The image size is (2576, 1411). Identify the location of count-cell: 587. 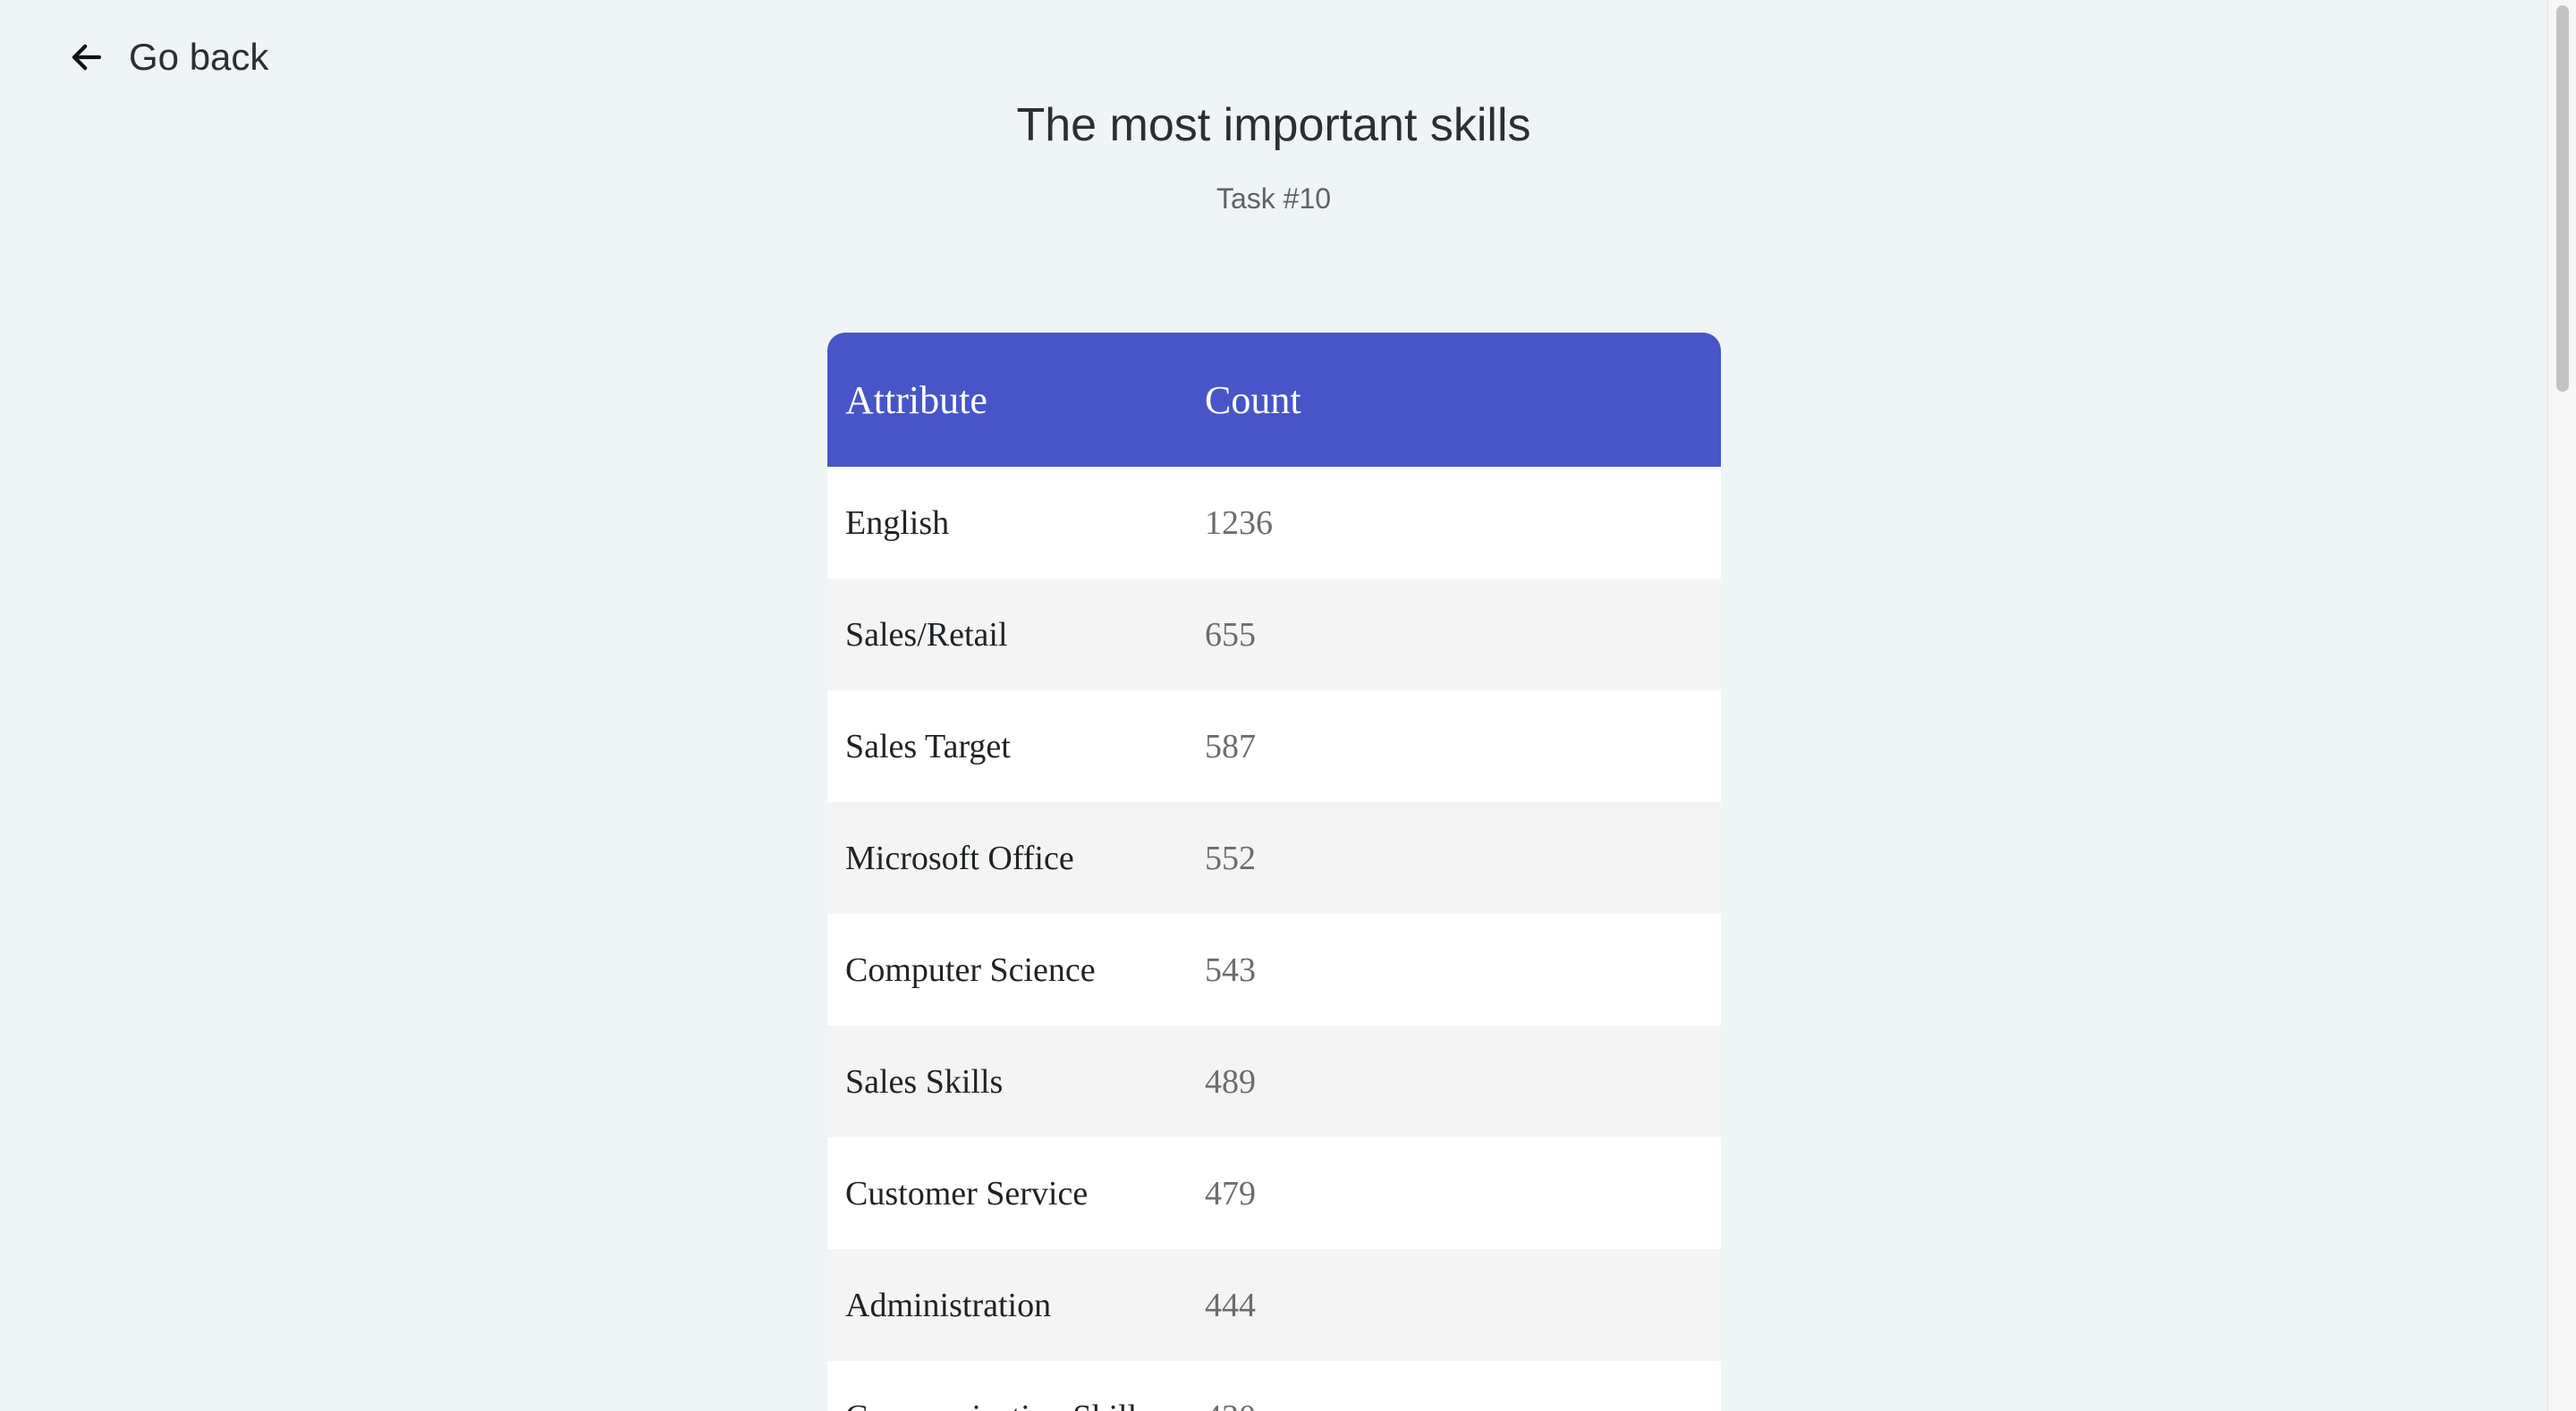
(1230, 746).